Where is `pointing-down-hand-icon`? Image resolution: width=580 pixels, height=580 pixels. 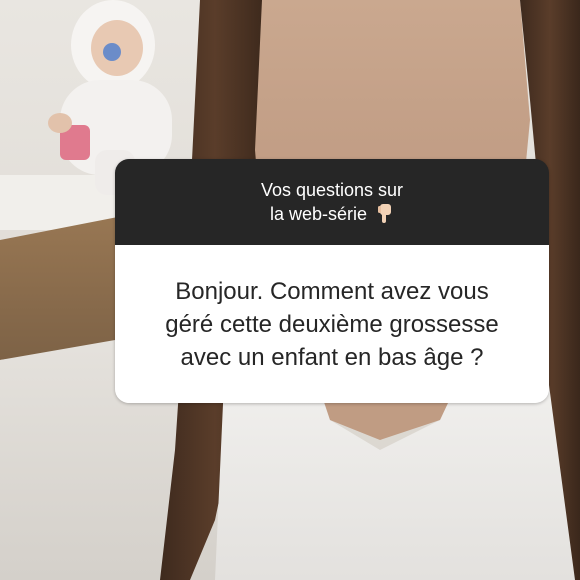
pointing-down-hand-icon is located at coordinates (385, 213).